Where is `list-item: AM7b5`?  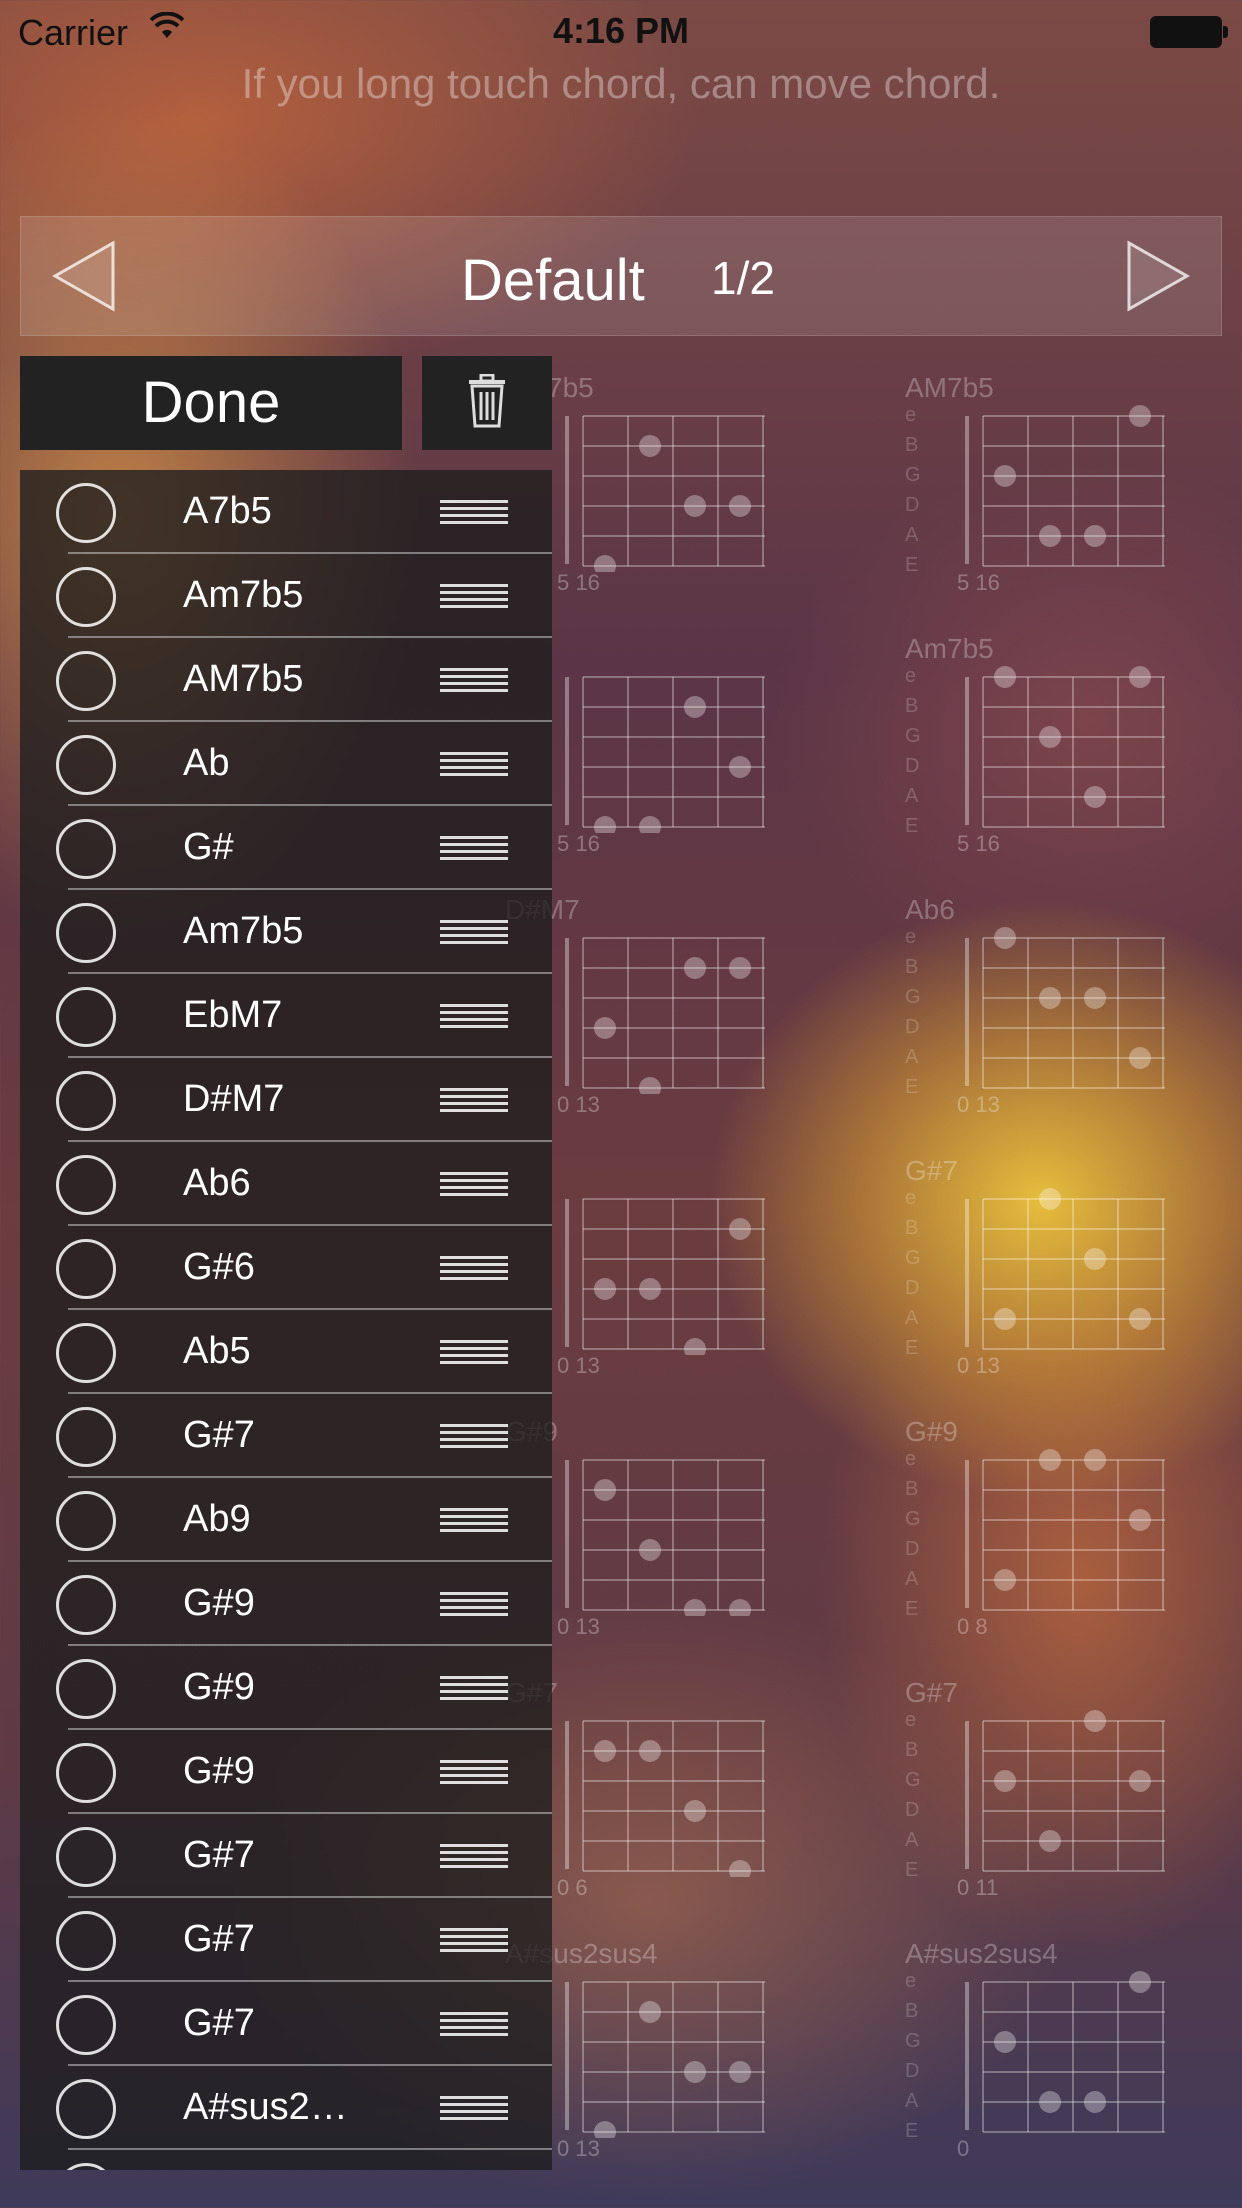 list-item: AM7b5 is located at coordinates (286, 680).